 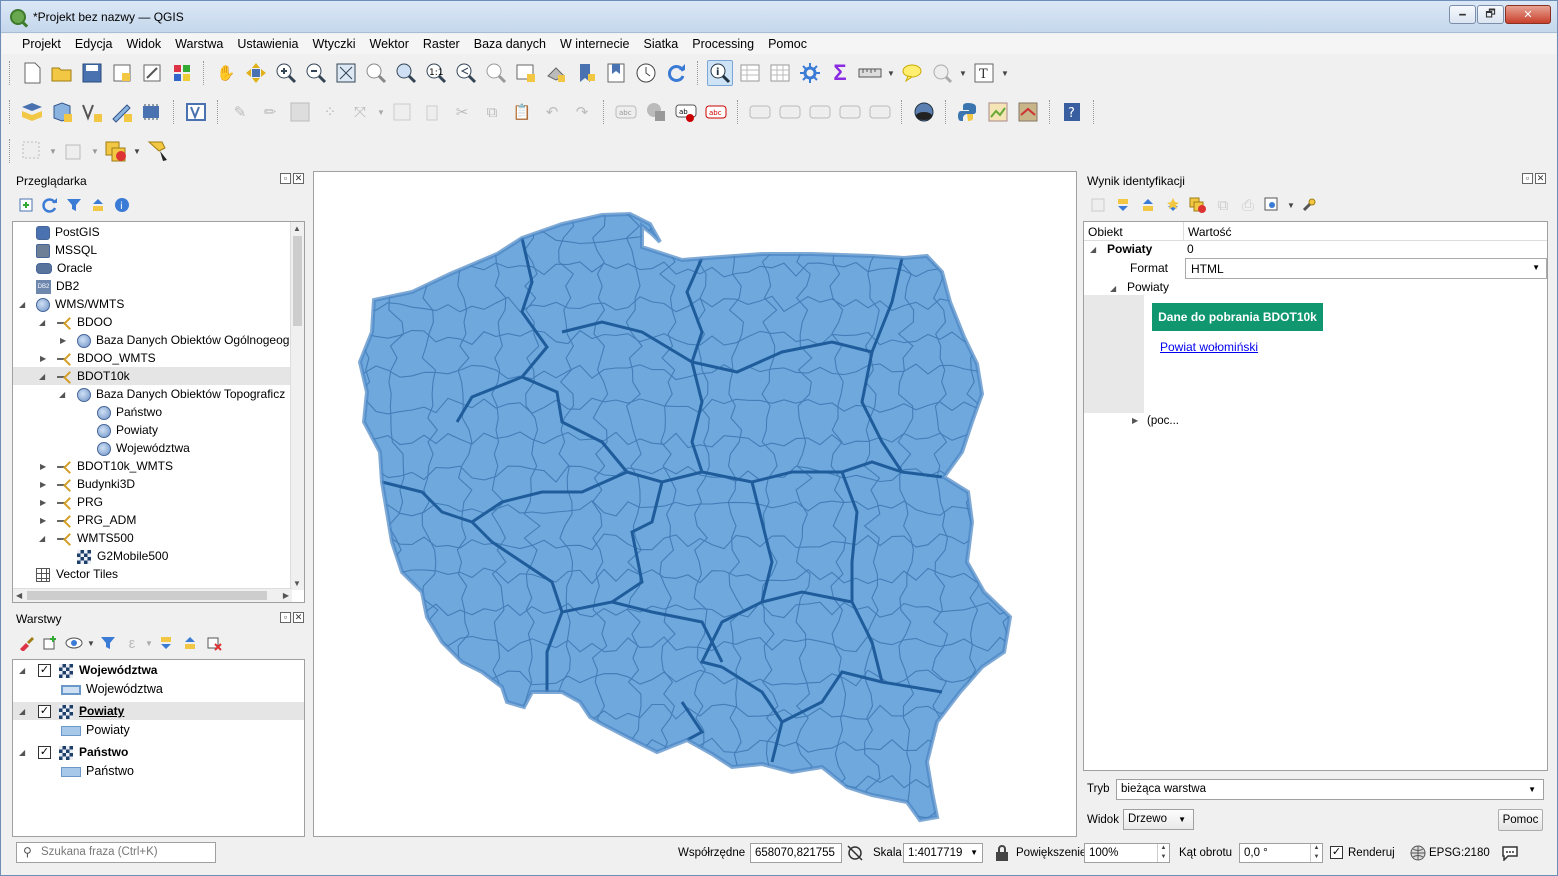 I want to click on identify-copy-icon: ⧉, so click(x=1223, y=205).